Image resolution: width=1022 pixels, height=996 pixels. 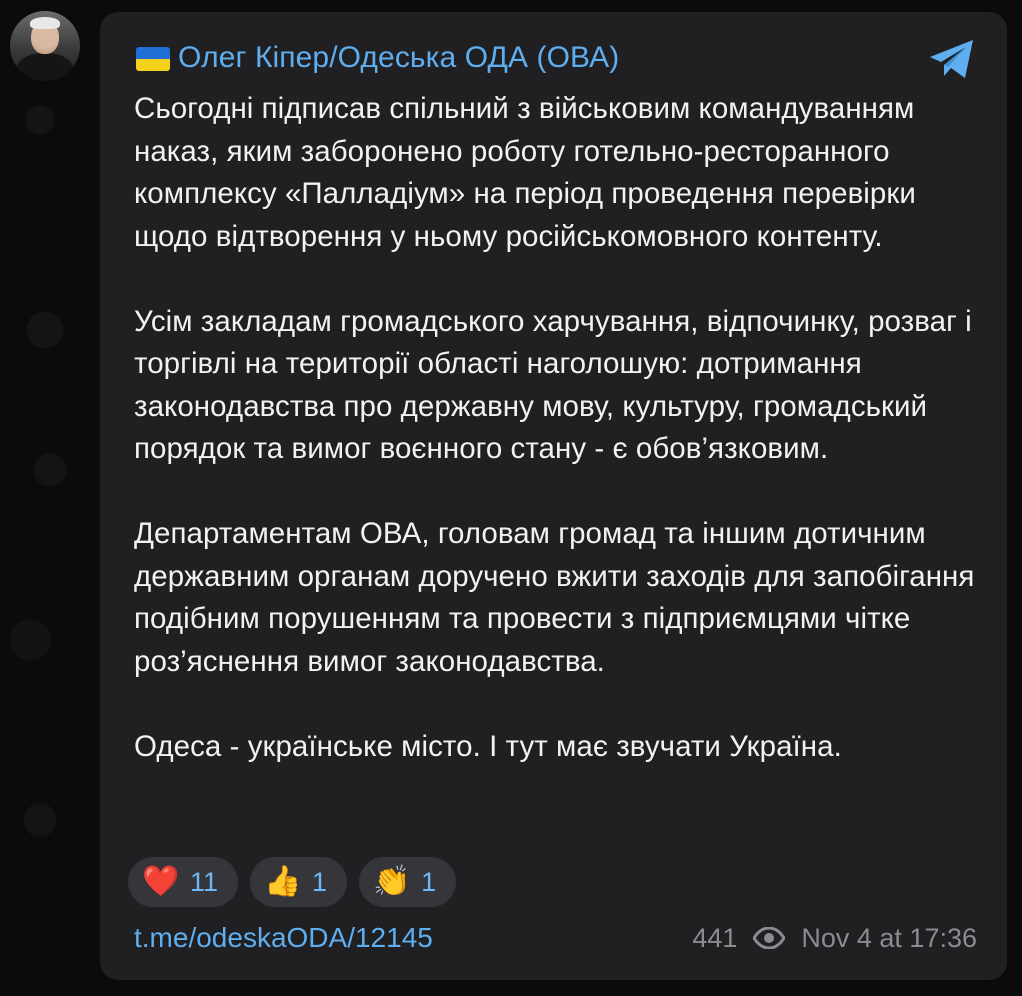 I want to click on clapping-hands-icon: 👏, so click(x=392, y=881).